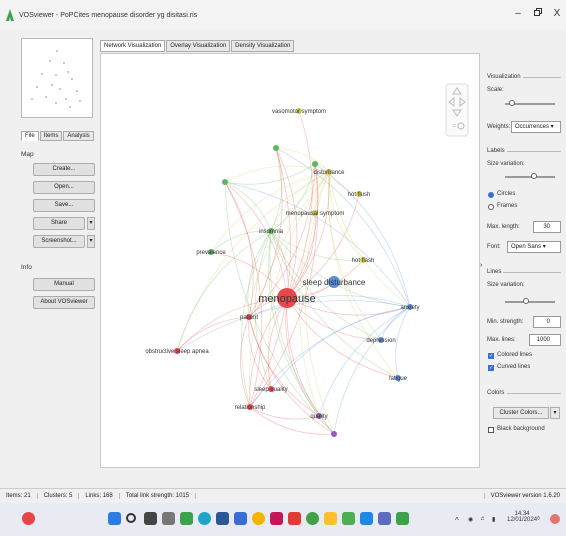 Image resolution: width=566 pixels, height=536 pixels. What do you see at coordinates (198, 46) in the screenshot?
I see `tab-overlay-visualization: Overlay Visualization` at bounding box center [198, 46].